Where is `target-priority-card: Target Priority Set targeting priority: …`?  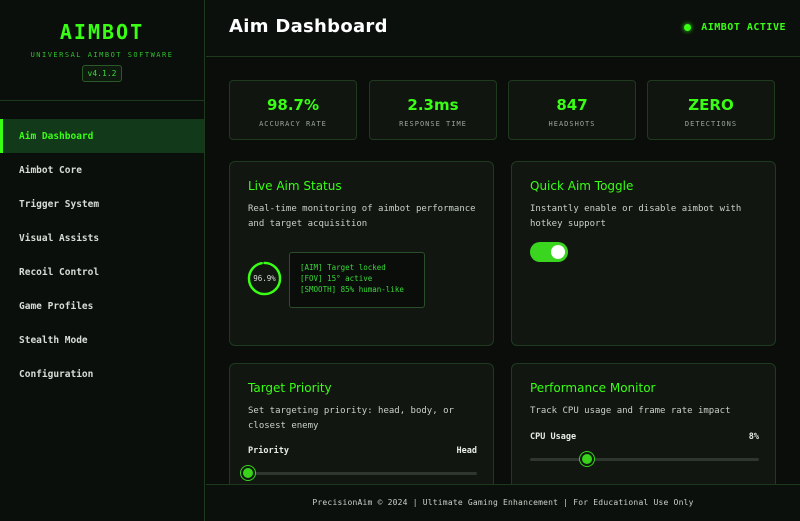 target-priority-card: Target Priority Set targeting priority: … is located at coordinates (361, 433).